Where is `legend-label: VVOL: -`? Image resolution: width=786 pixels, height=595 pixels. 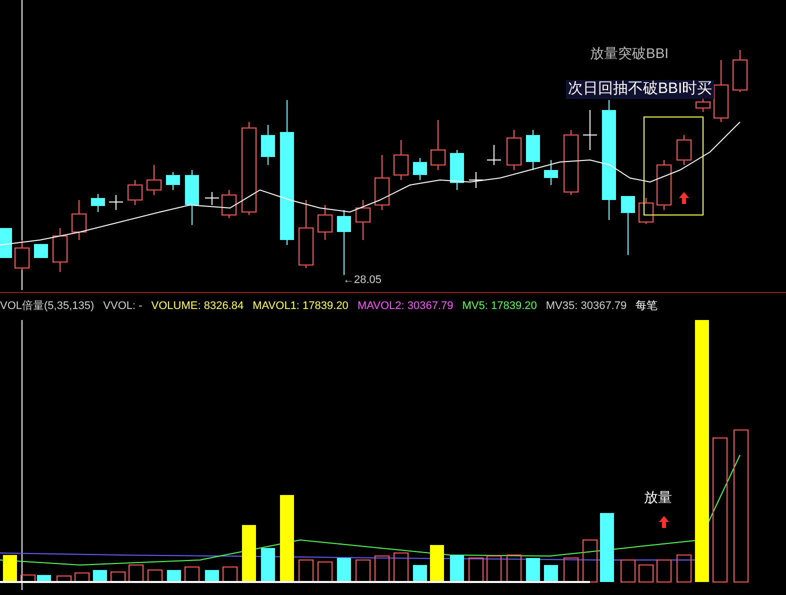
legend-label: VVOL: - is located at coordinates (122, 306).